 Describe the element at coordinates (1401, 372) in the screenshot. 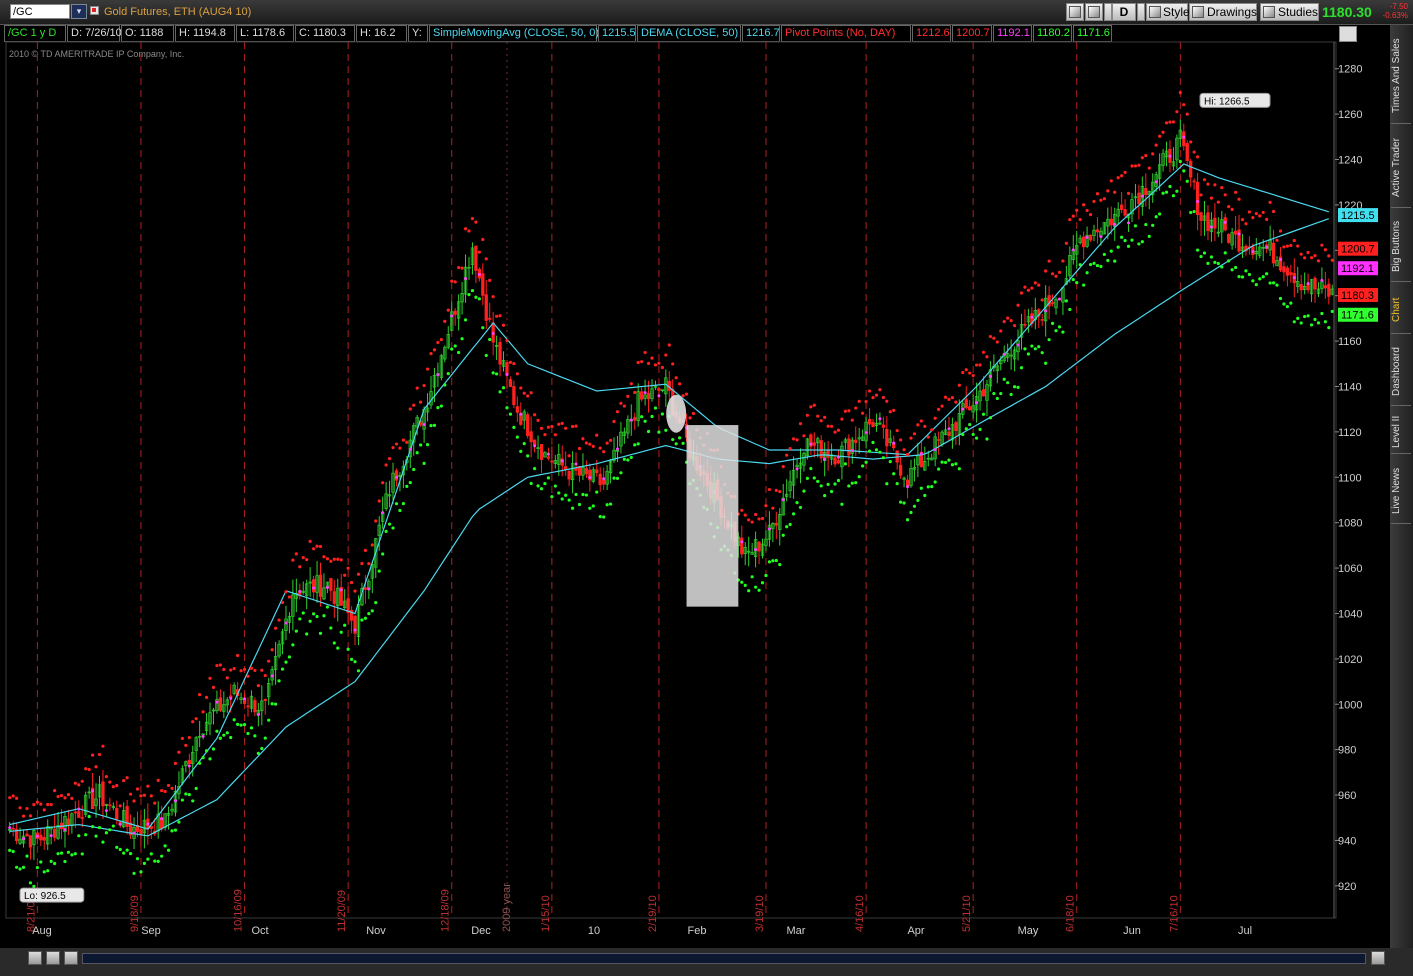

I see `sidebar-tab-dashboard: Dashboard` at that location.